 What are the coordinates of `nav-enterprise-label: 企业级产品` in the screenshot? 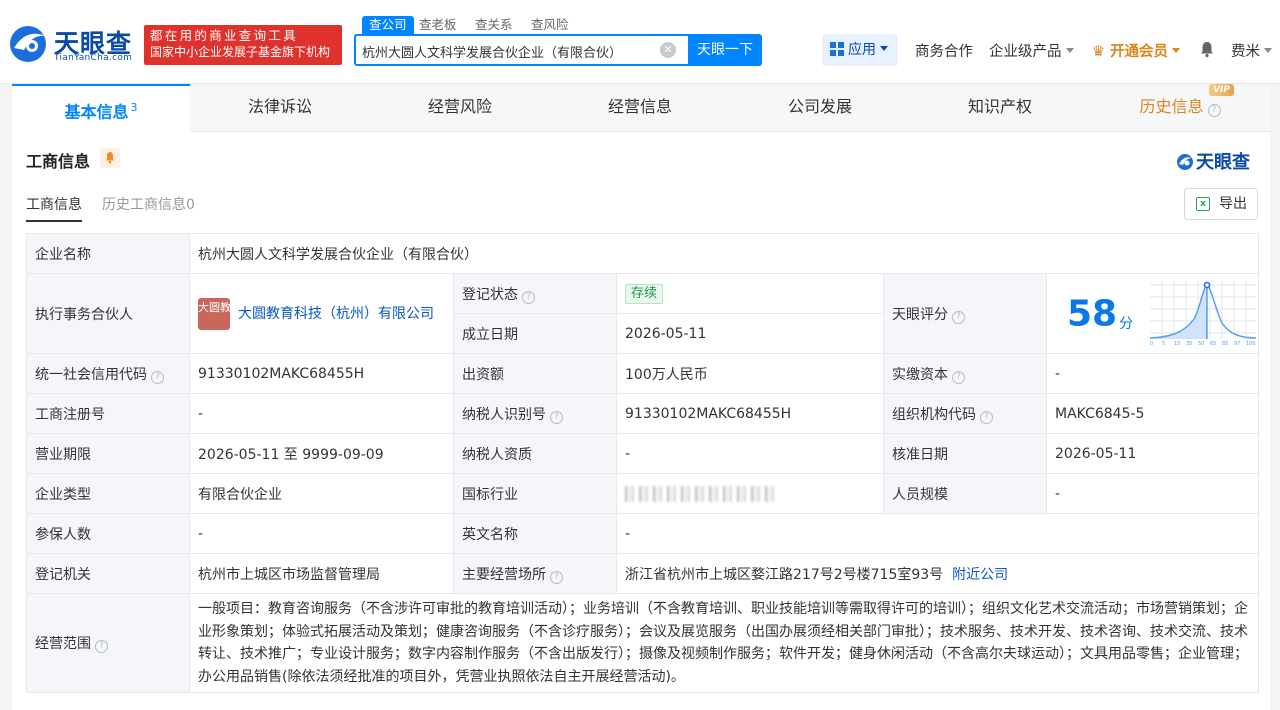 It's located at (1025, 52).